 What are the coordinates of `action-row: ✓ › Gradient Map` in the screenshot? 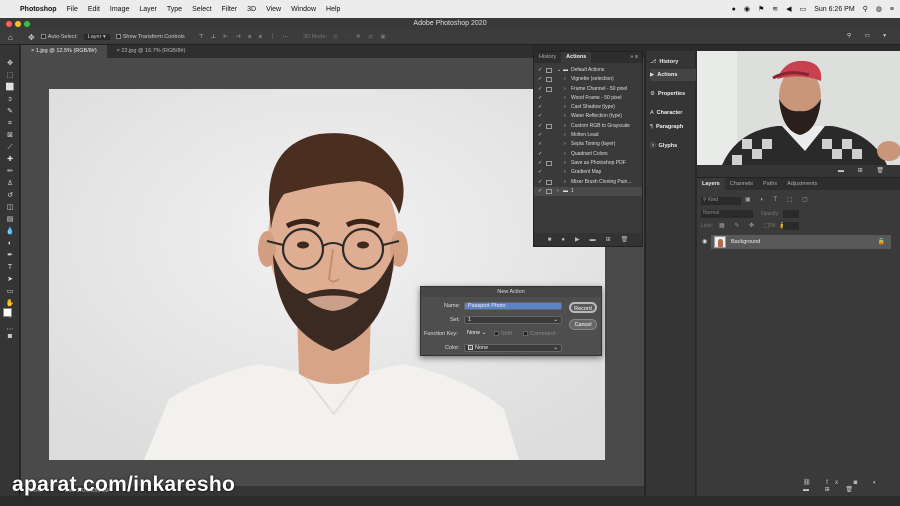 It's located at (588, 172).